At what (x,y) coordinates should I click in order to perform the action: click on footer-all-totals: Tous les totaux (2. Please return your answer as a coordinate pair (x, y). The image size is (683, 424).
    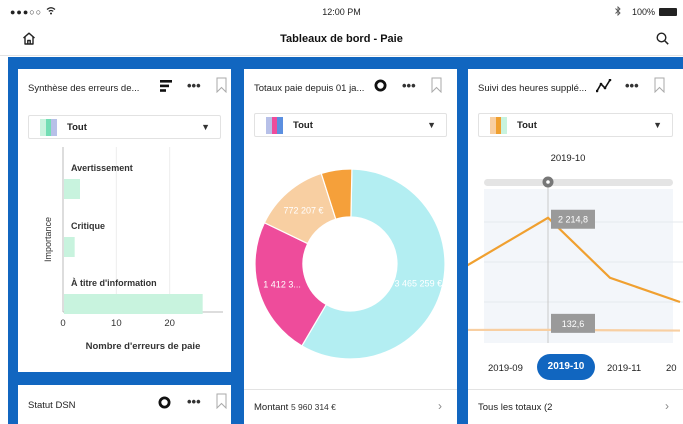
    Looking at the image, I should click on (515, 407).